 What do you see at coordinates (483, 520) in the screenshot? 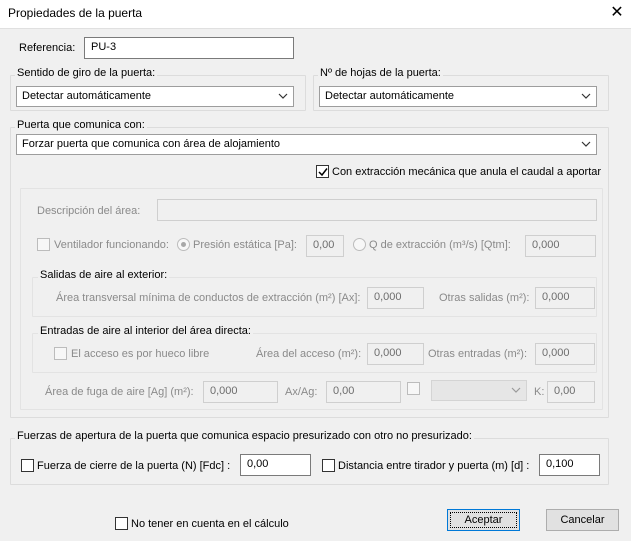
I see `aceptar-button: Aceptar` at bounding box center [483, 520].